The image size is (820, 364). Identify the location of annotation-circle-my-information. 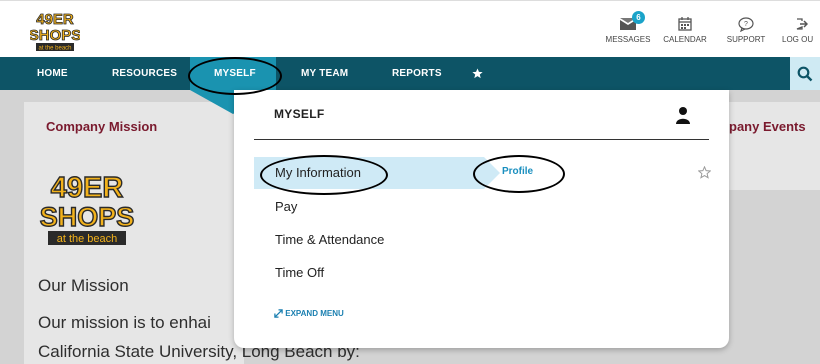
(324, 175).